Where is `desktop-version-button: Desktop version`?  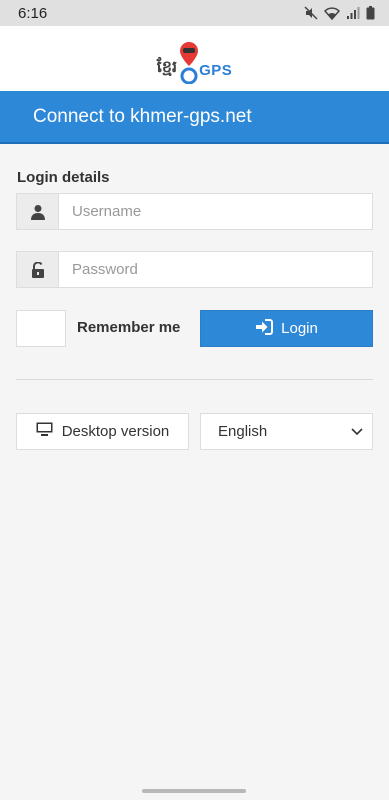 desktop-version-button: Desktop version is located at coordinates (102, 431).